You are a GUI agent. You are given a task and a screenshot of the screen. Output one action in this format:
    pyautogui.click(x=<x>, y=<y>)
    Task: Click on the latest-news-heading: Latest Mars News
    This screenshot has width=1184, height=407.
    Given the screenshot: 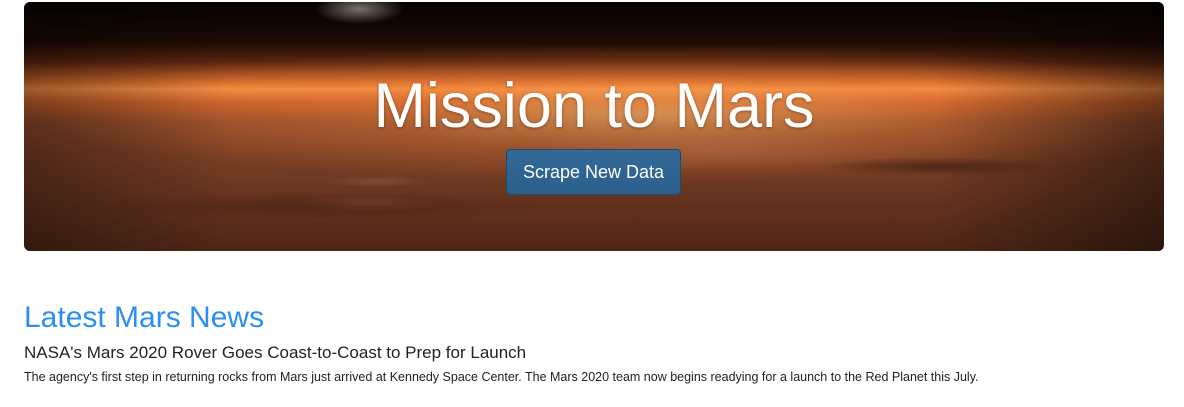 What is the action you would take?
    pyautogui.click(x=144, y=317)
    